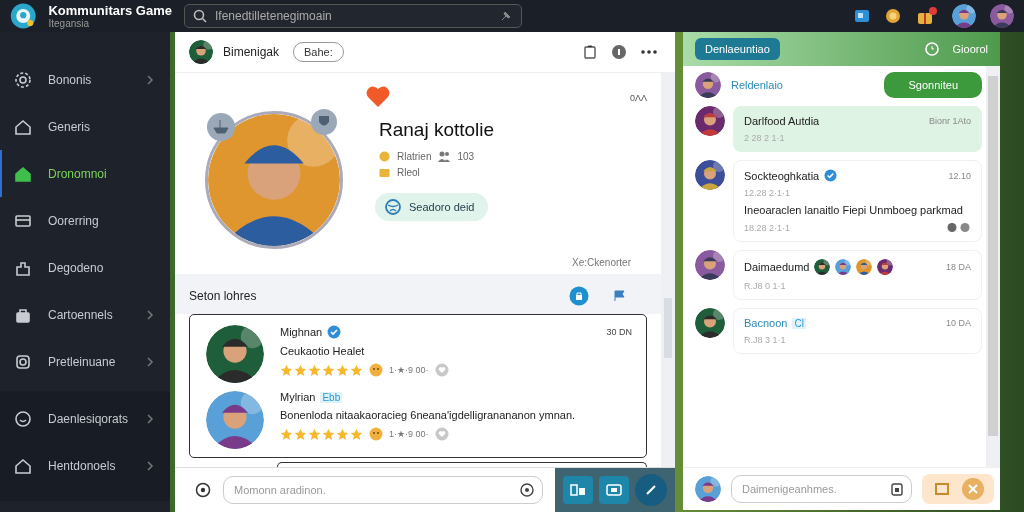 This screenshot has height=512, width=1024. I want to click on heart-icon, so click(378, 97).